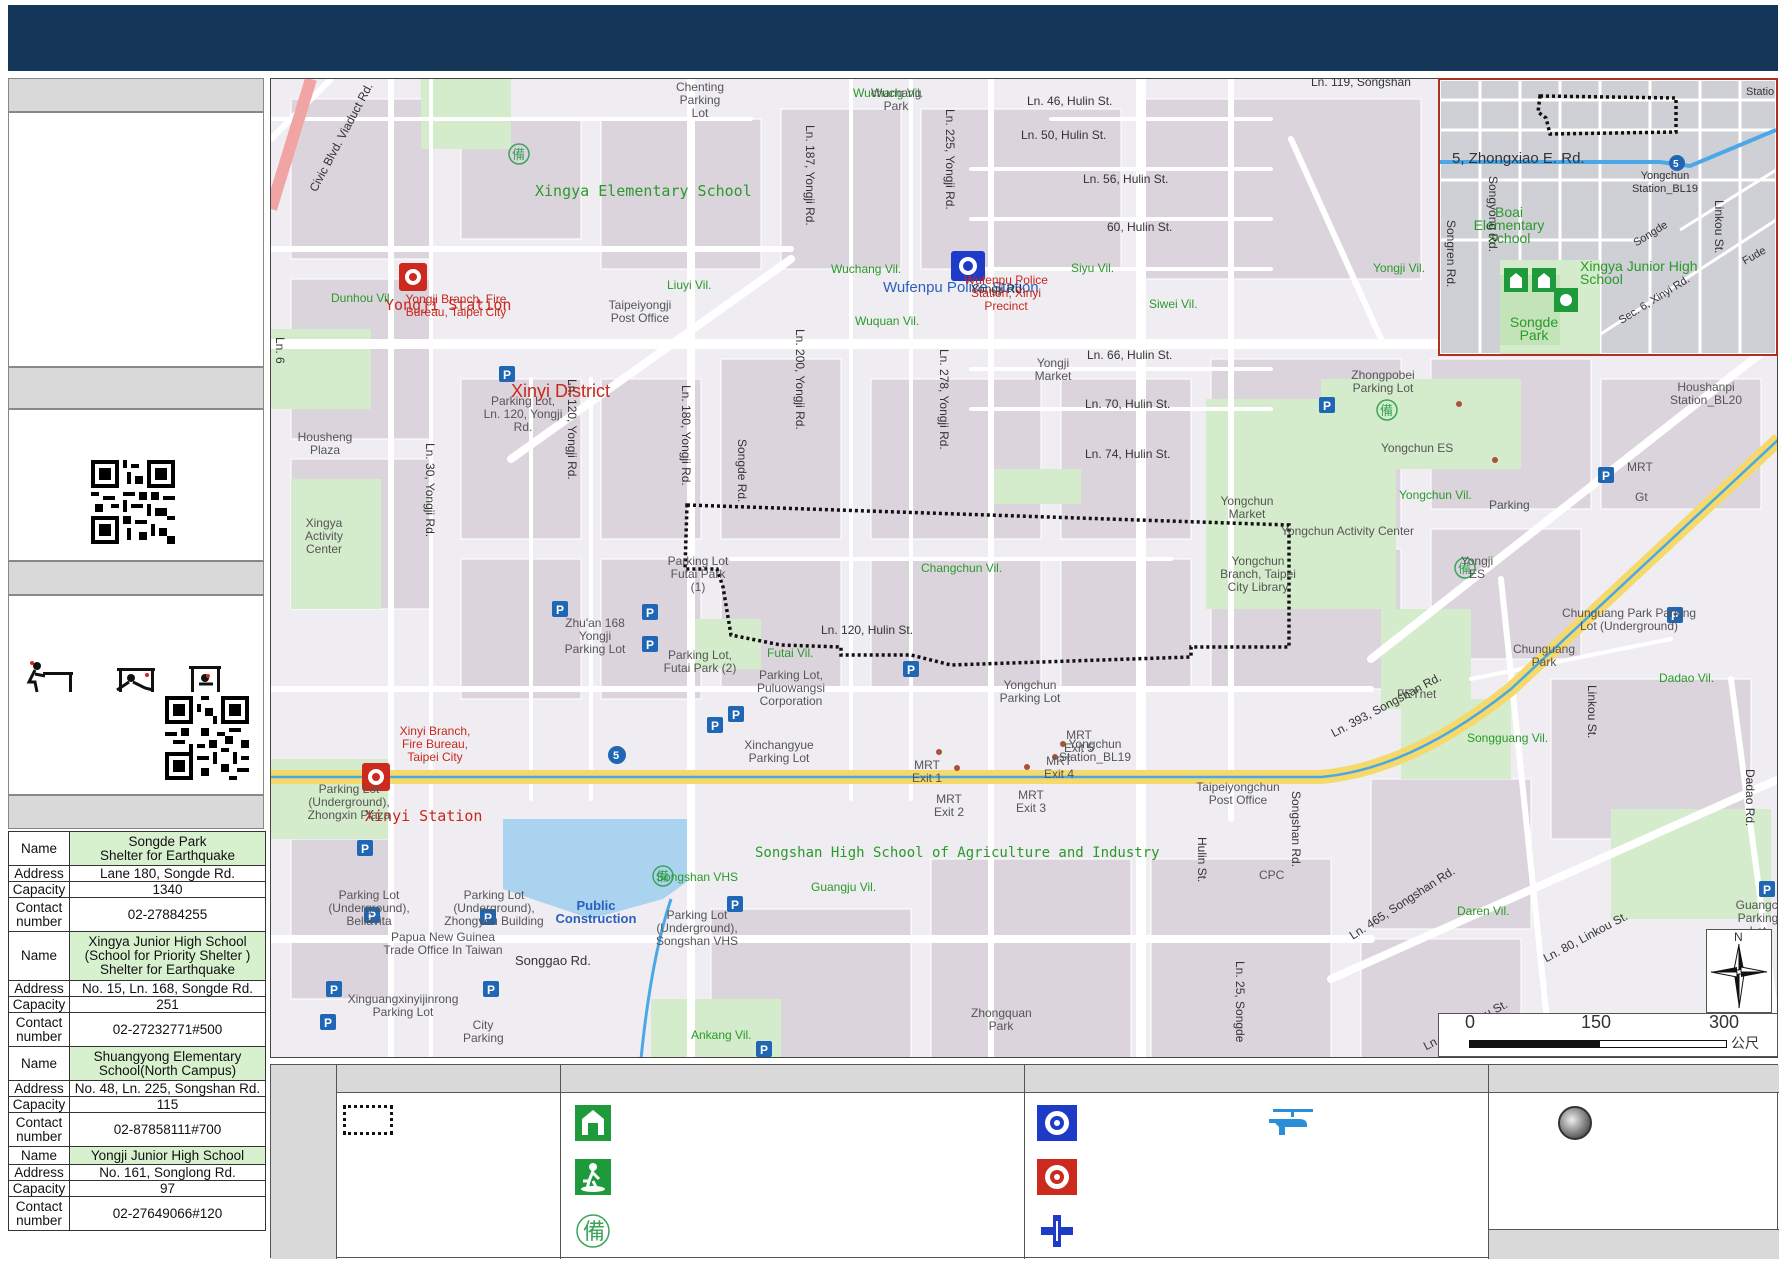 The height and width of the screenshot is (1263, 1786). Describe the element at coordinates (435, 744) in the screenshot. I see `map-label-facility: Xinyi Branch, Fire Bureau, Taipei City` at that location.